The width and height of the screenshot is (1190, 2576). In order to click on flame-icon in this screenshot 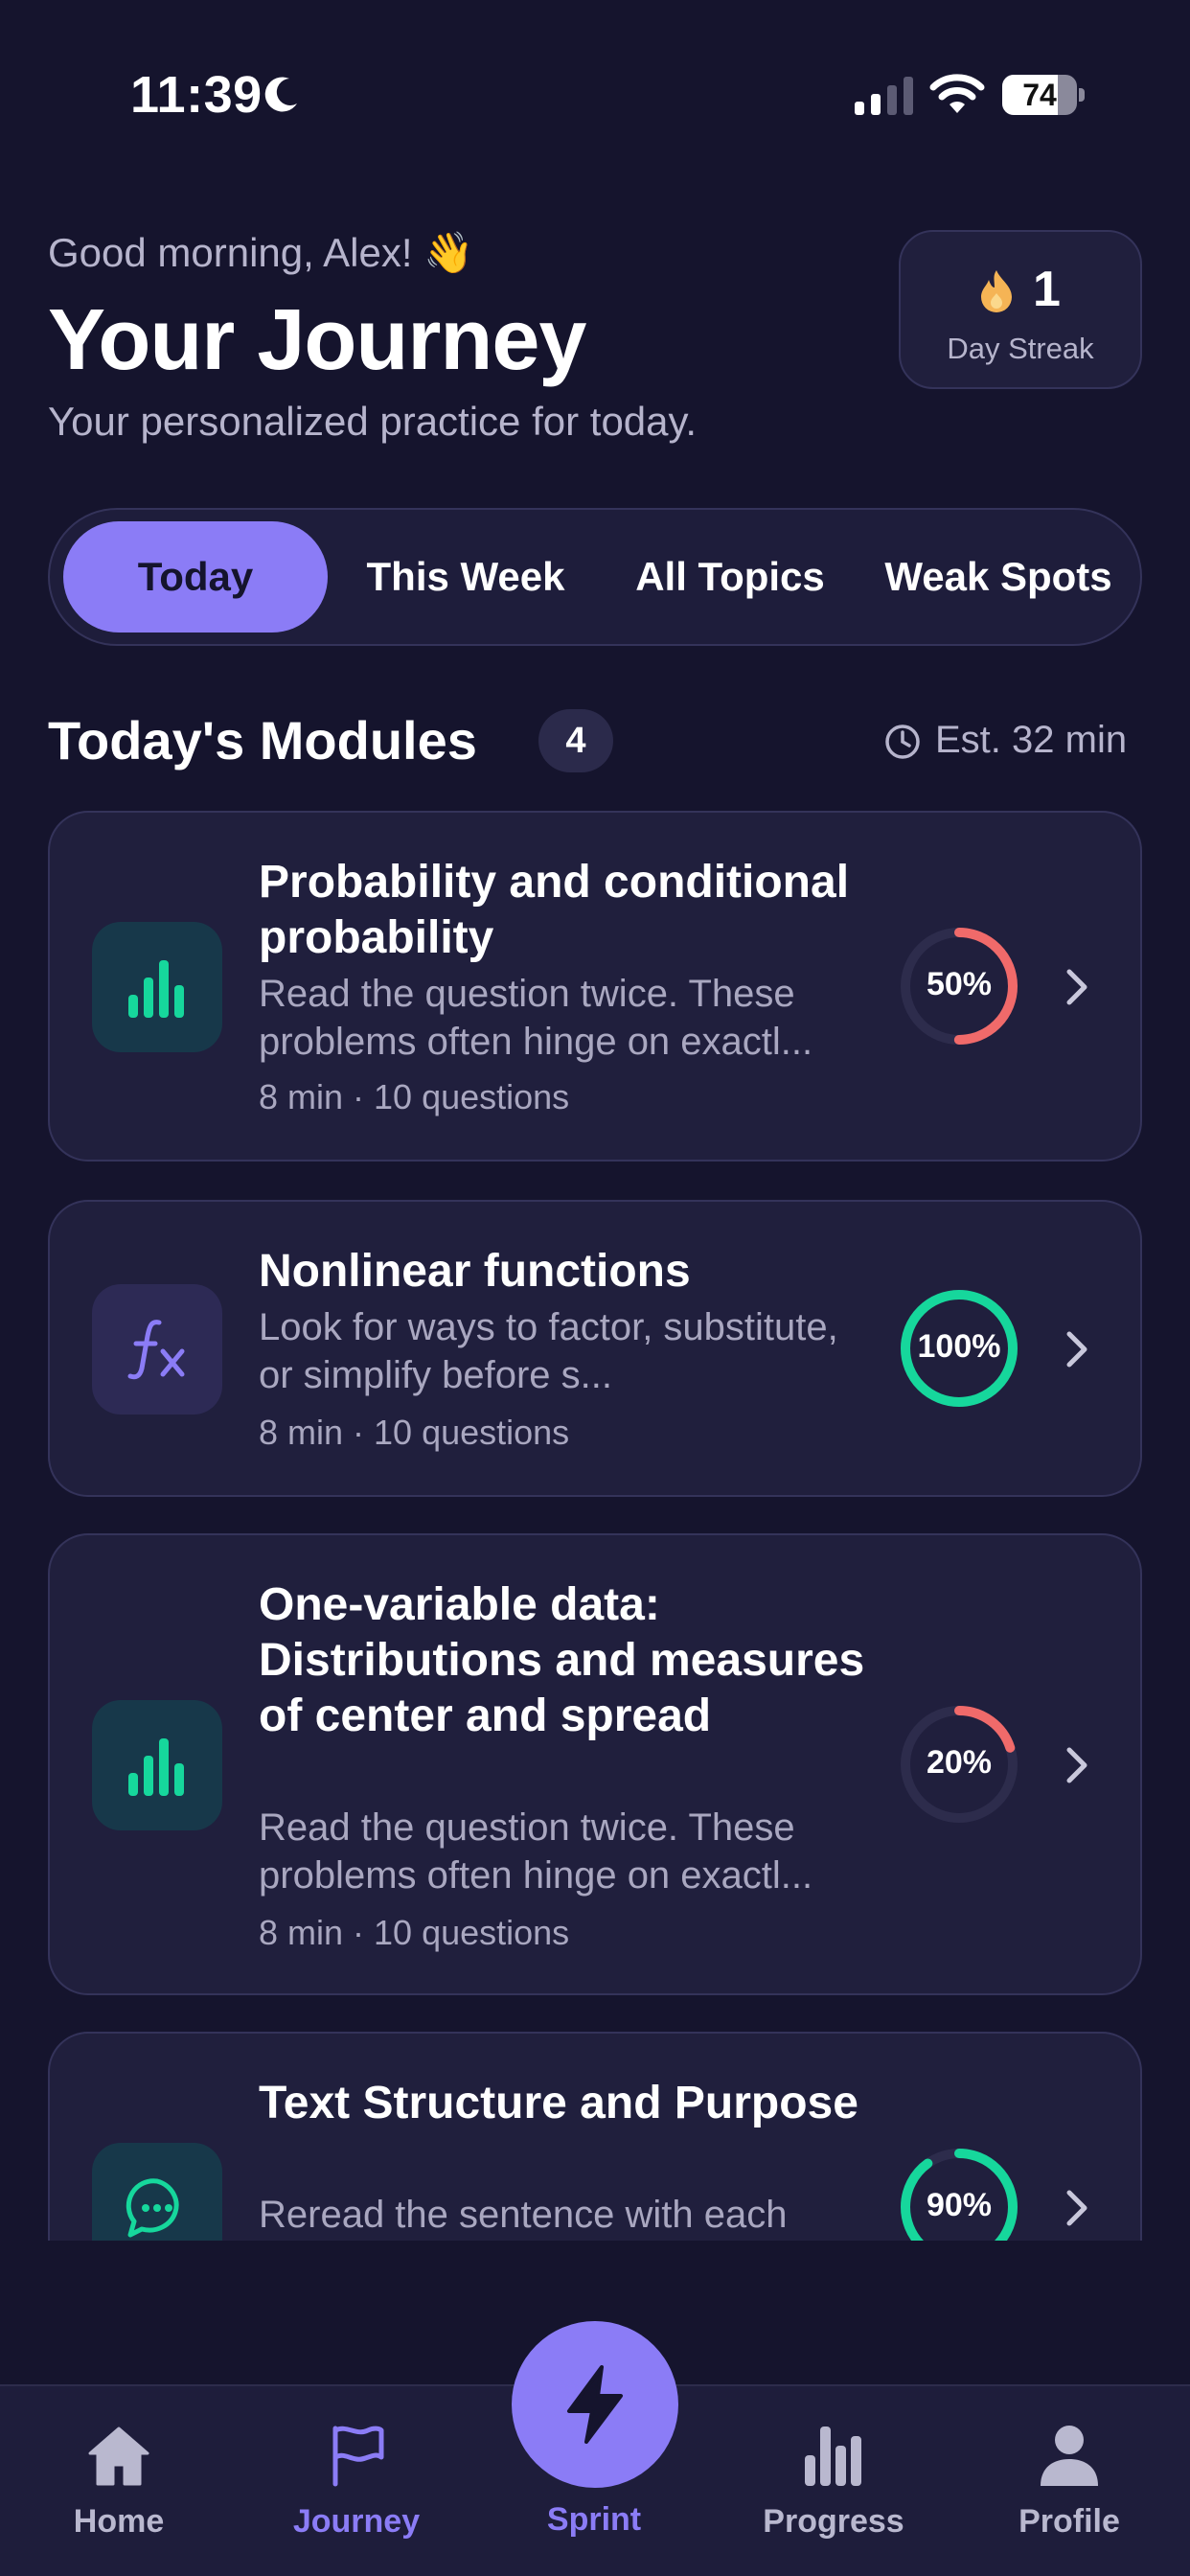, I will do `click(997, 291)`.